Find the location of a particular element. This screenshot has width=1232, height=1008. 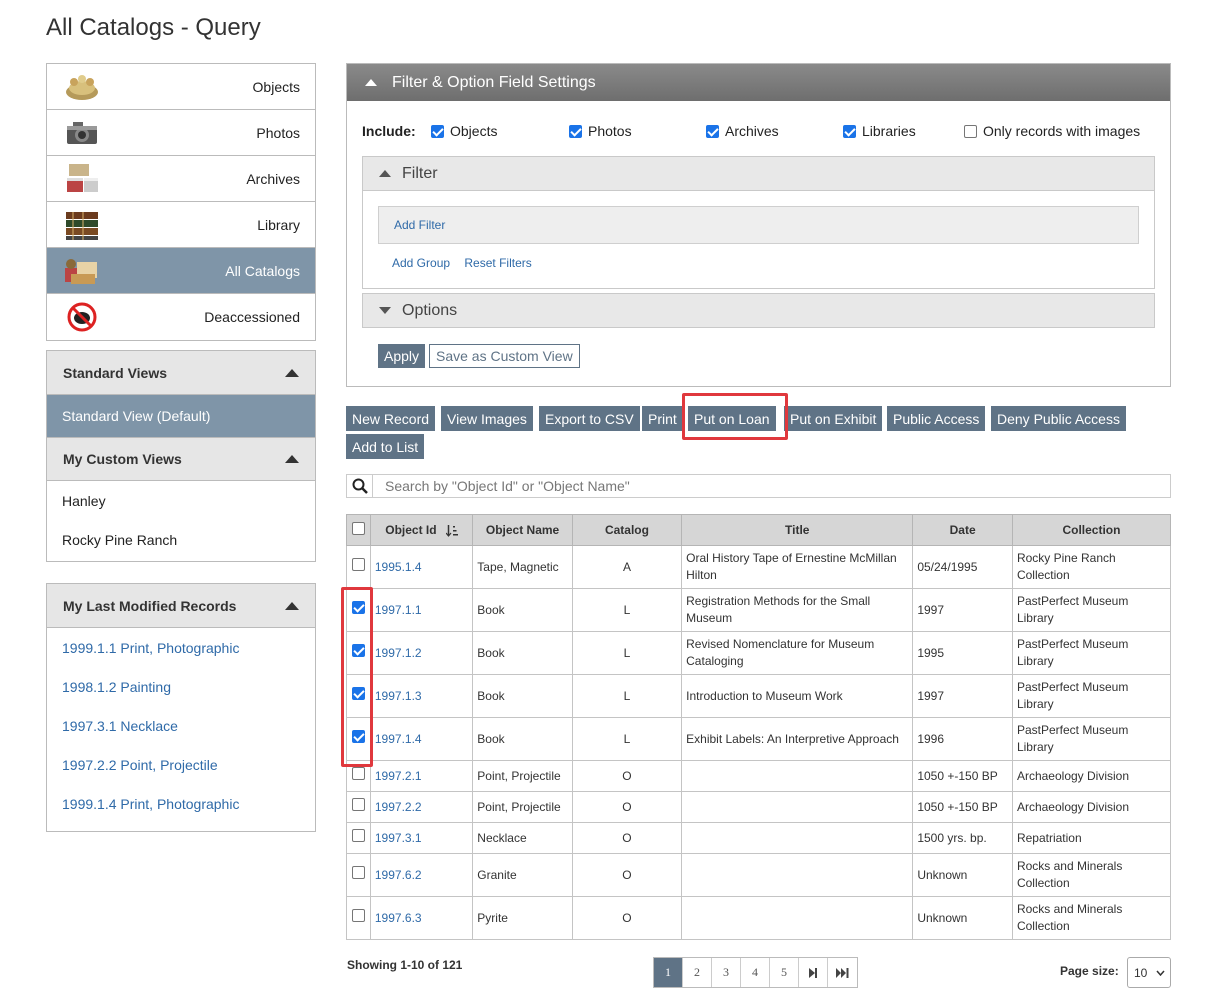

page-button-current: 1 is located at coordinates (668, 972).